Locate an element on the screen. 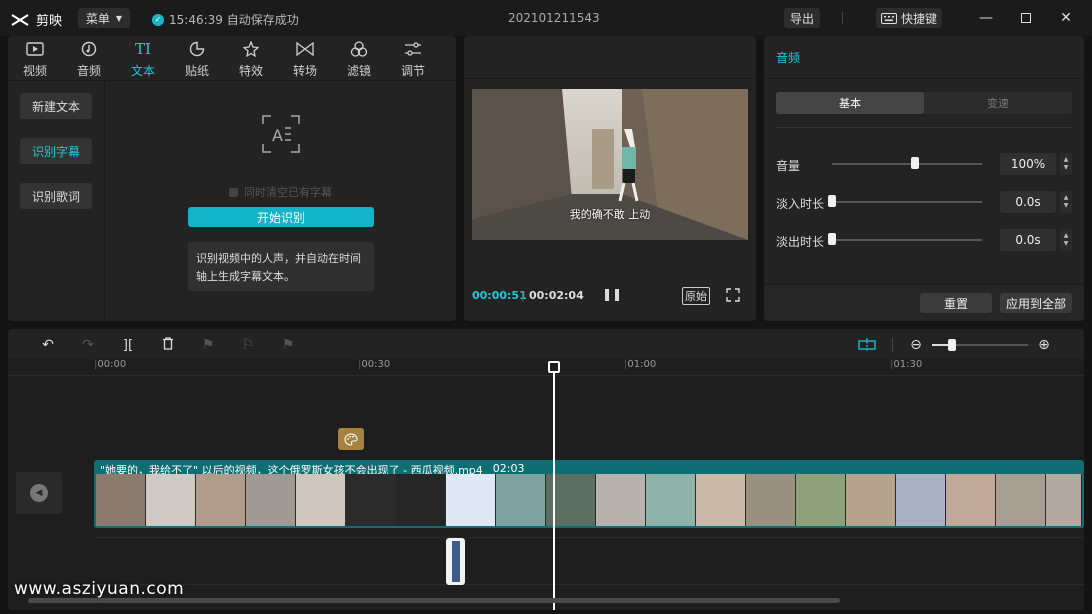  maximize-button is located at coordinates (1026, 18).